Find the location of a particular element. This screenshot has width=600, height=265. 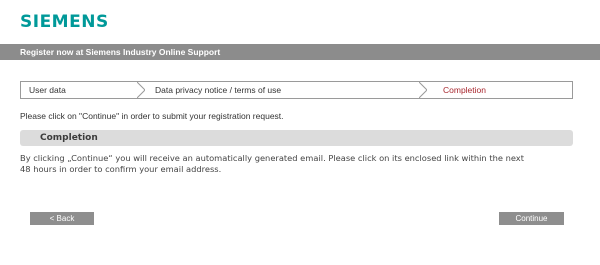

back-button: < Back is located at coordinates (62, 218).